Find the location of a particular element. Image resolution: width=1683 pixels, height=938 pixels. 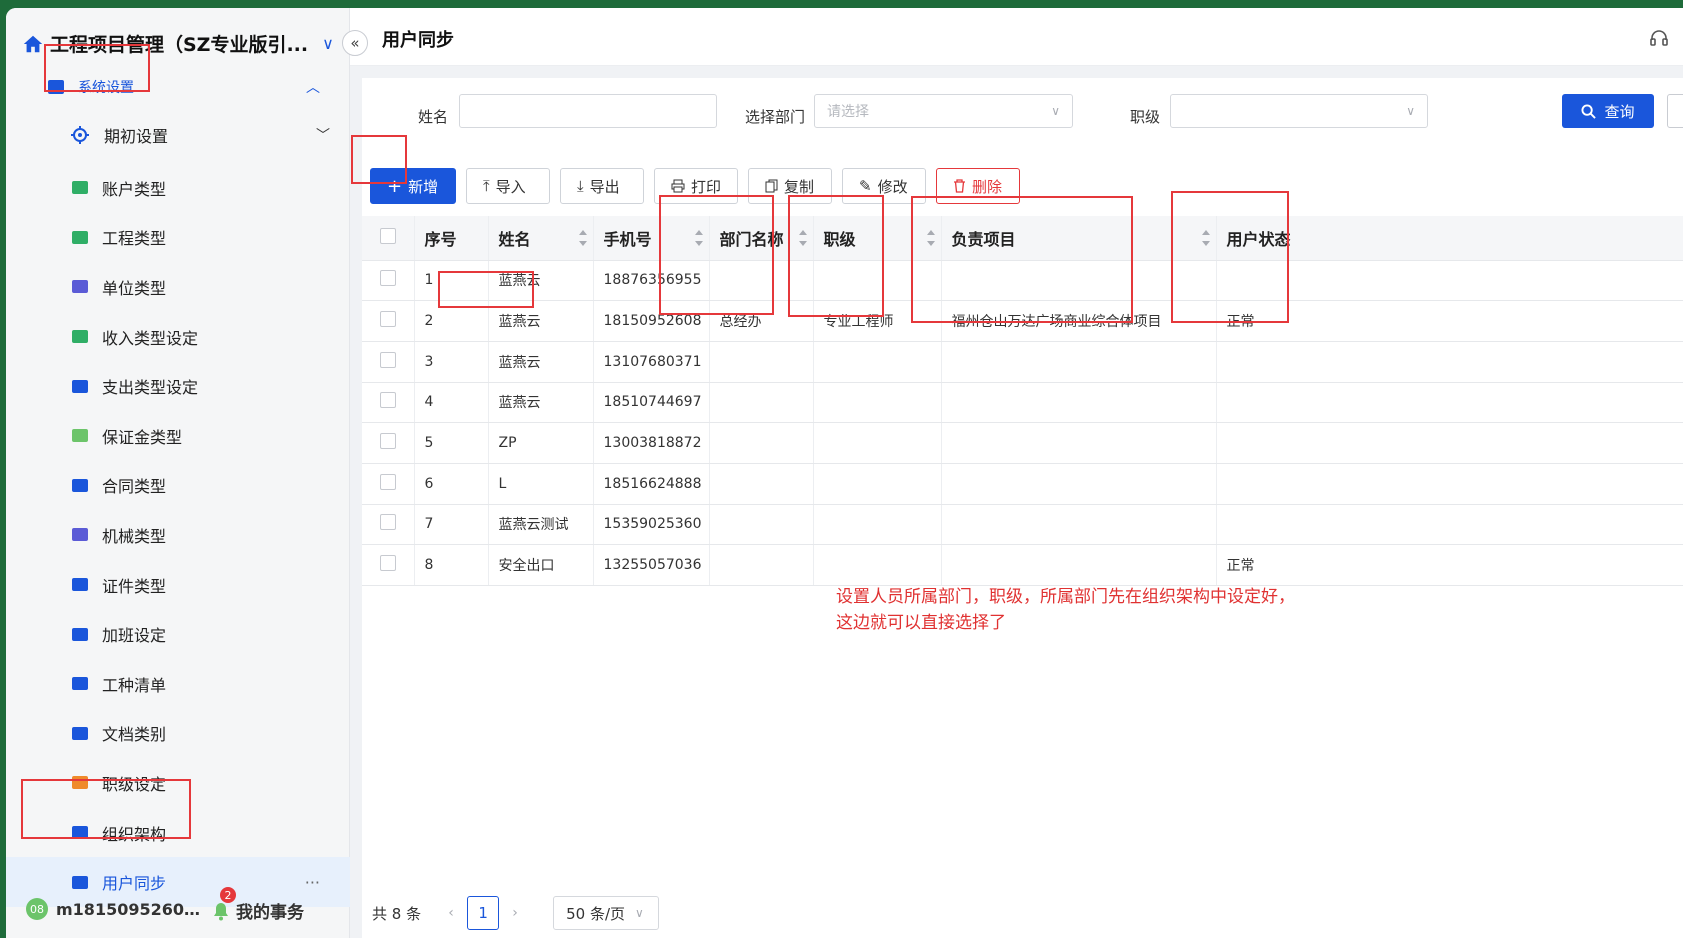

table-row: 7 蓝燕云测试 15359025360 is located at coordinates (1022, 525).